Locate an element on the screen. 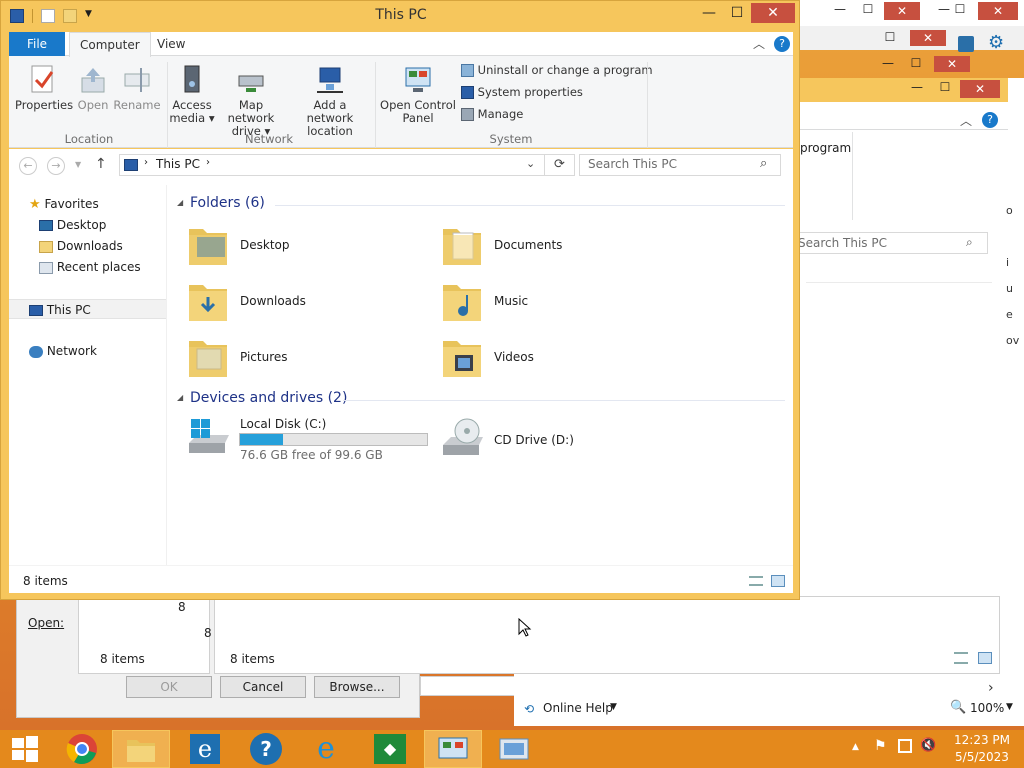 The image size is (1024, 768). chevron-down-icon: ▼ is located at coordinates (613, 707).